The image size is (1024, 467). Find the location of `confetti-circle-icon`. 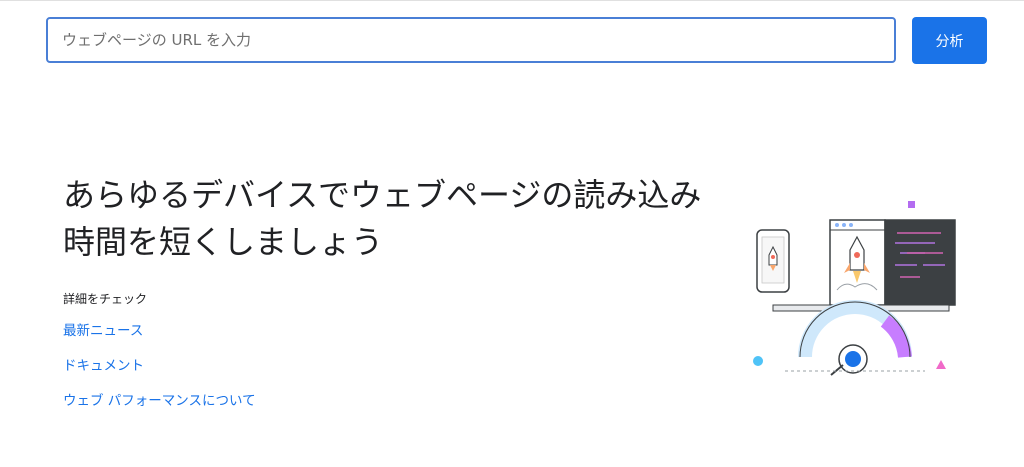

confetti-circle-icon is located at coordinates (758, 361).